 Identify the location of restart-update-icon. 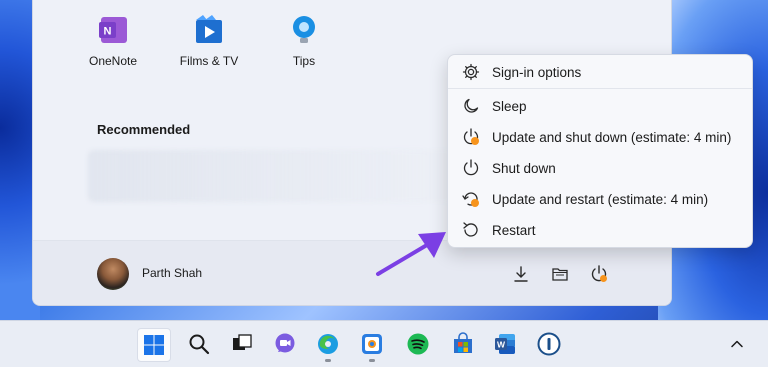
(471, 199).